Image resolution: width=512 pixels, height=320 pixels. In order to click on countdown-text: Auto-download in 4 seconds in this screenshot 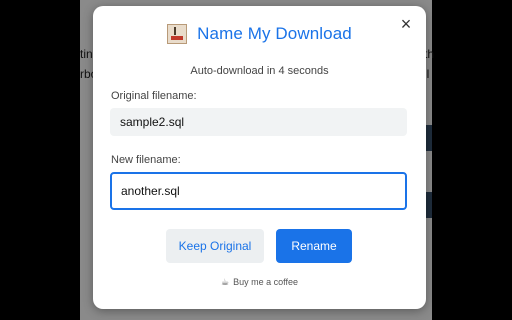, I will do `click(259, 71)`.